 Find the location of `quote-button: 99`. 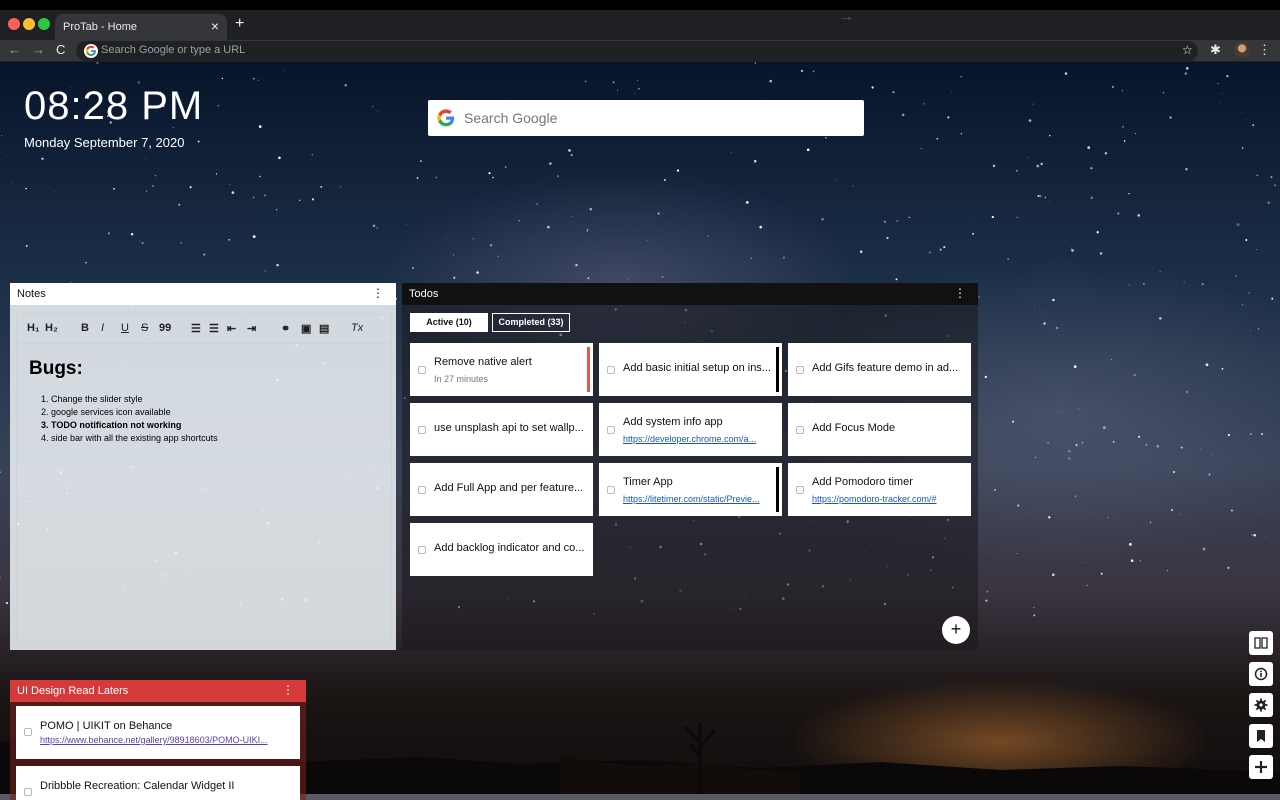

quote-button: 99 is located at coordinates (165, 328).